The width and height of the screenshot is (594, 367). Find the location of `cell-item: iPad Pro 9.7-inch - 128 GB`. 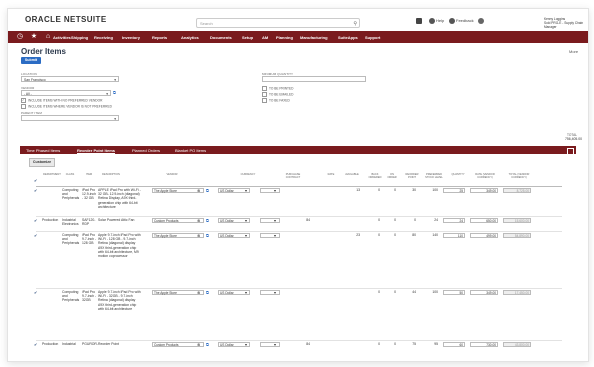

cell-item: iPad Pro 9.7-inch - 128 GB is located at coordinates (90, 239).